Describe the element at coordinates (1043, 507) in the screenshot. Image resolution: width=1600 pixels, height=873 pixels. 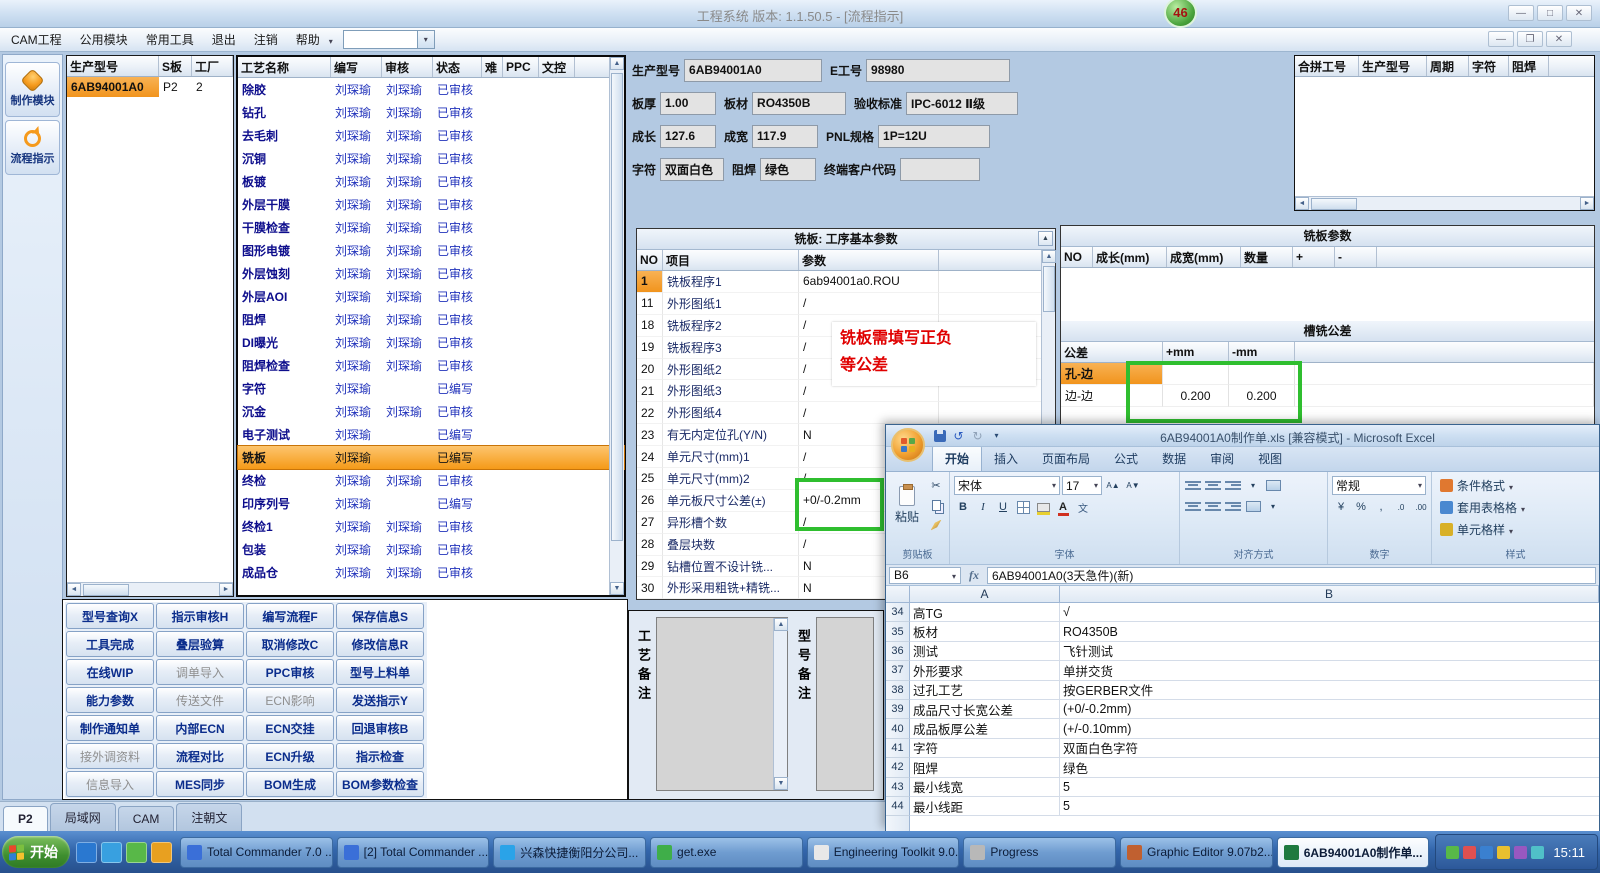
I see `fill-color-icon` at that location.